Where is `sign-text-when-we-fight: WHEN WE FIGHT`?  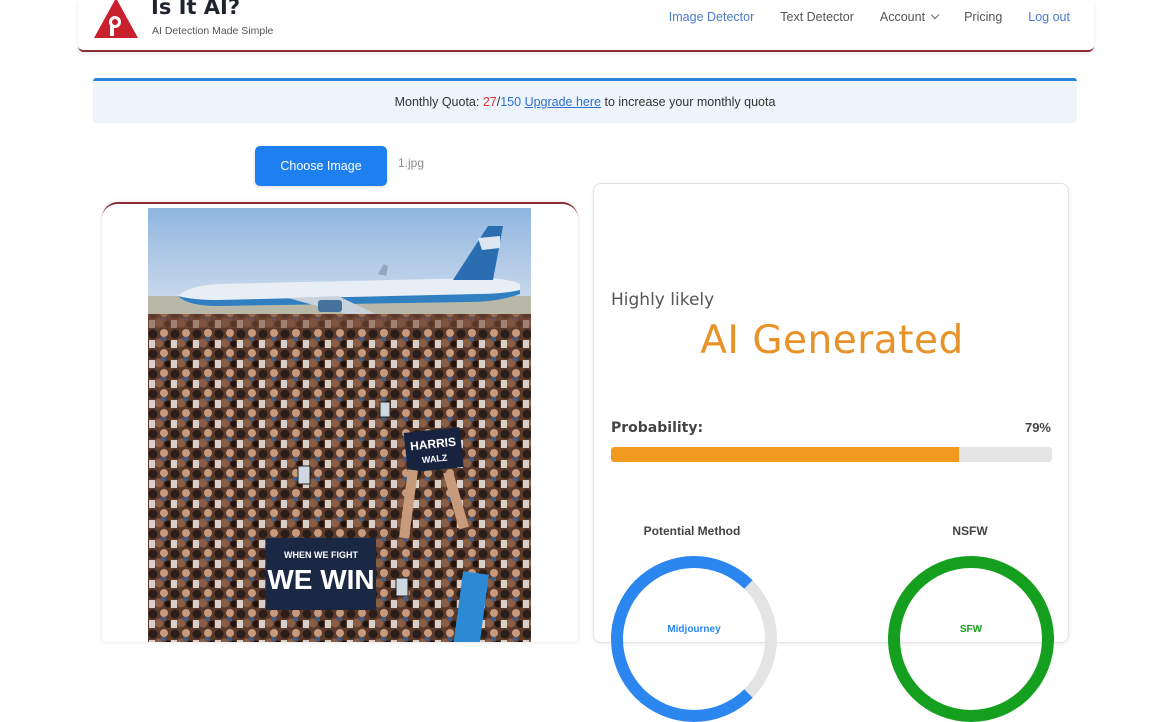
sign-text-when-we-fight: WHEN WE FIGHT is located at coordinates (321, 555).